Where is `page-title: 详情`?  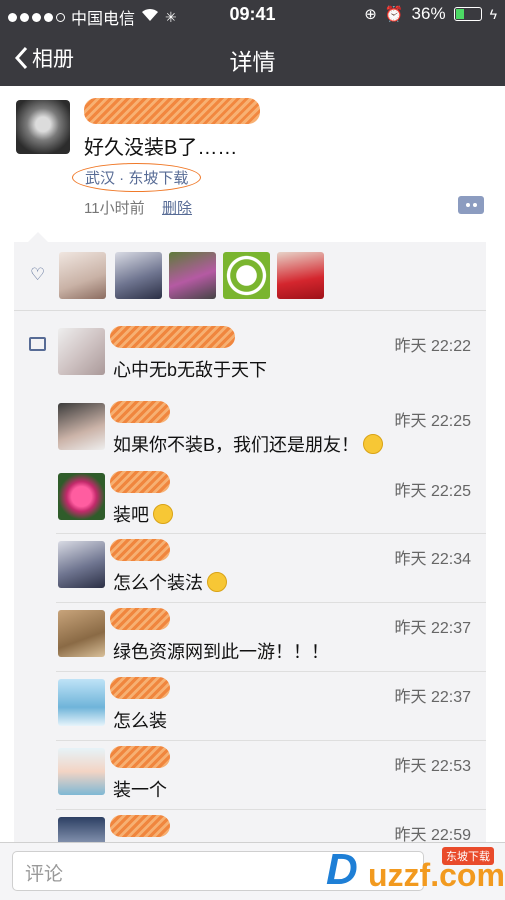
page-title: 详情 is located at coordinates (252, 62).